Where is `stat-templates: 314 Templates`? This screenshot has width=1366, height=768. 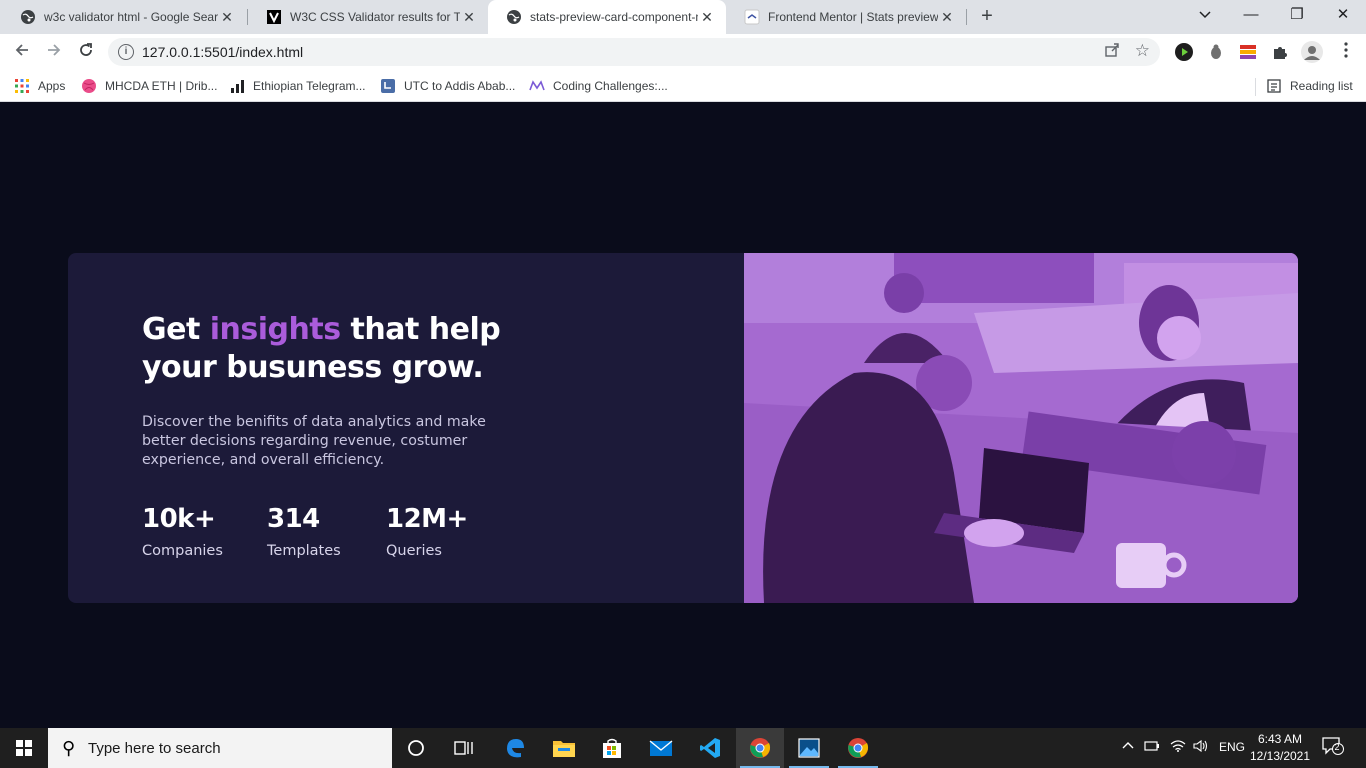 stat-templates: 314 Templates is located at coordinates (304, 532).